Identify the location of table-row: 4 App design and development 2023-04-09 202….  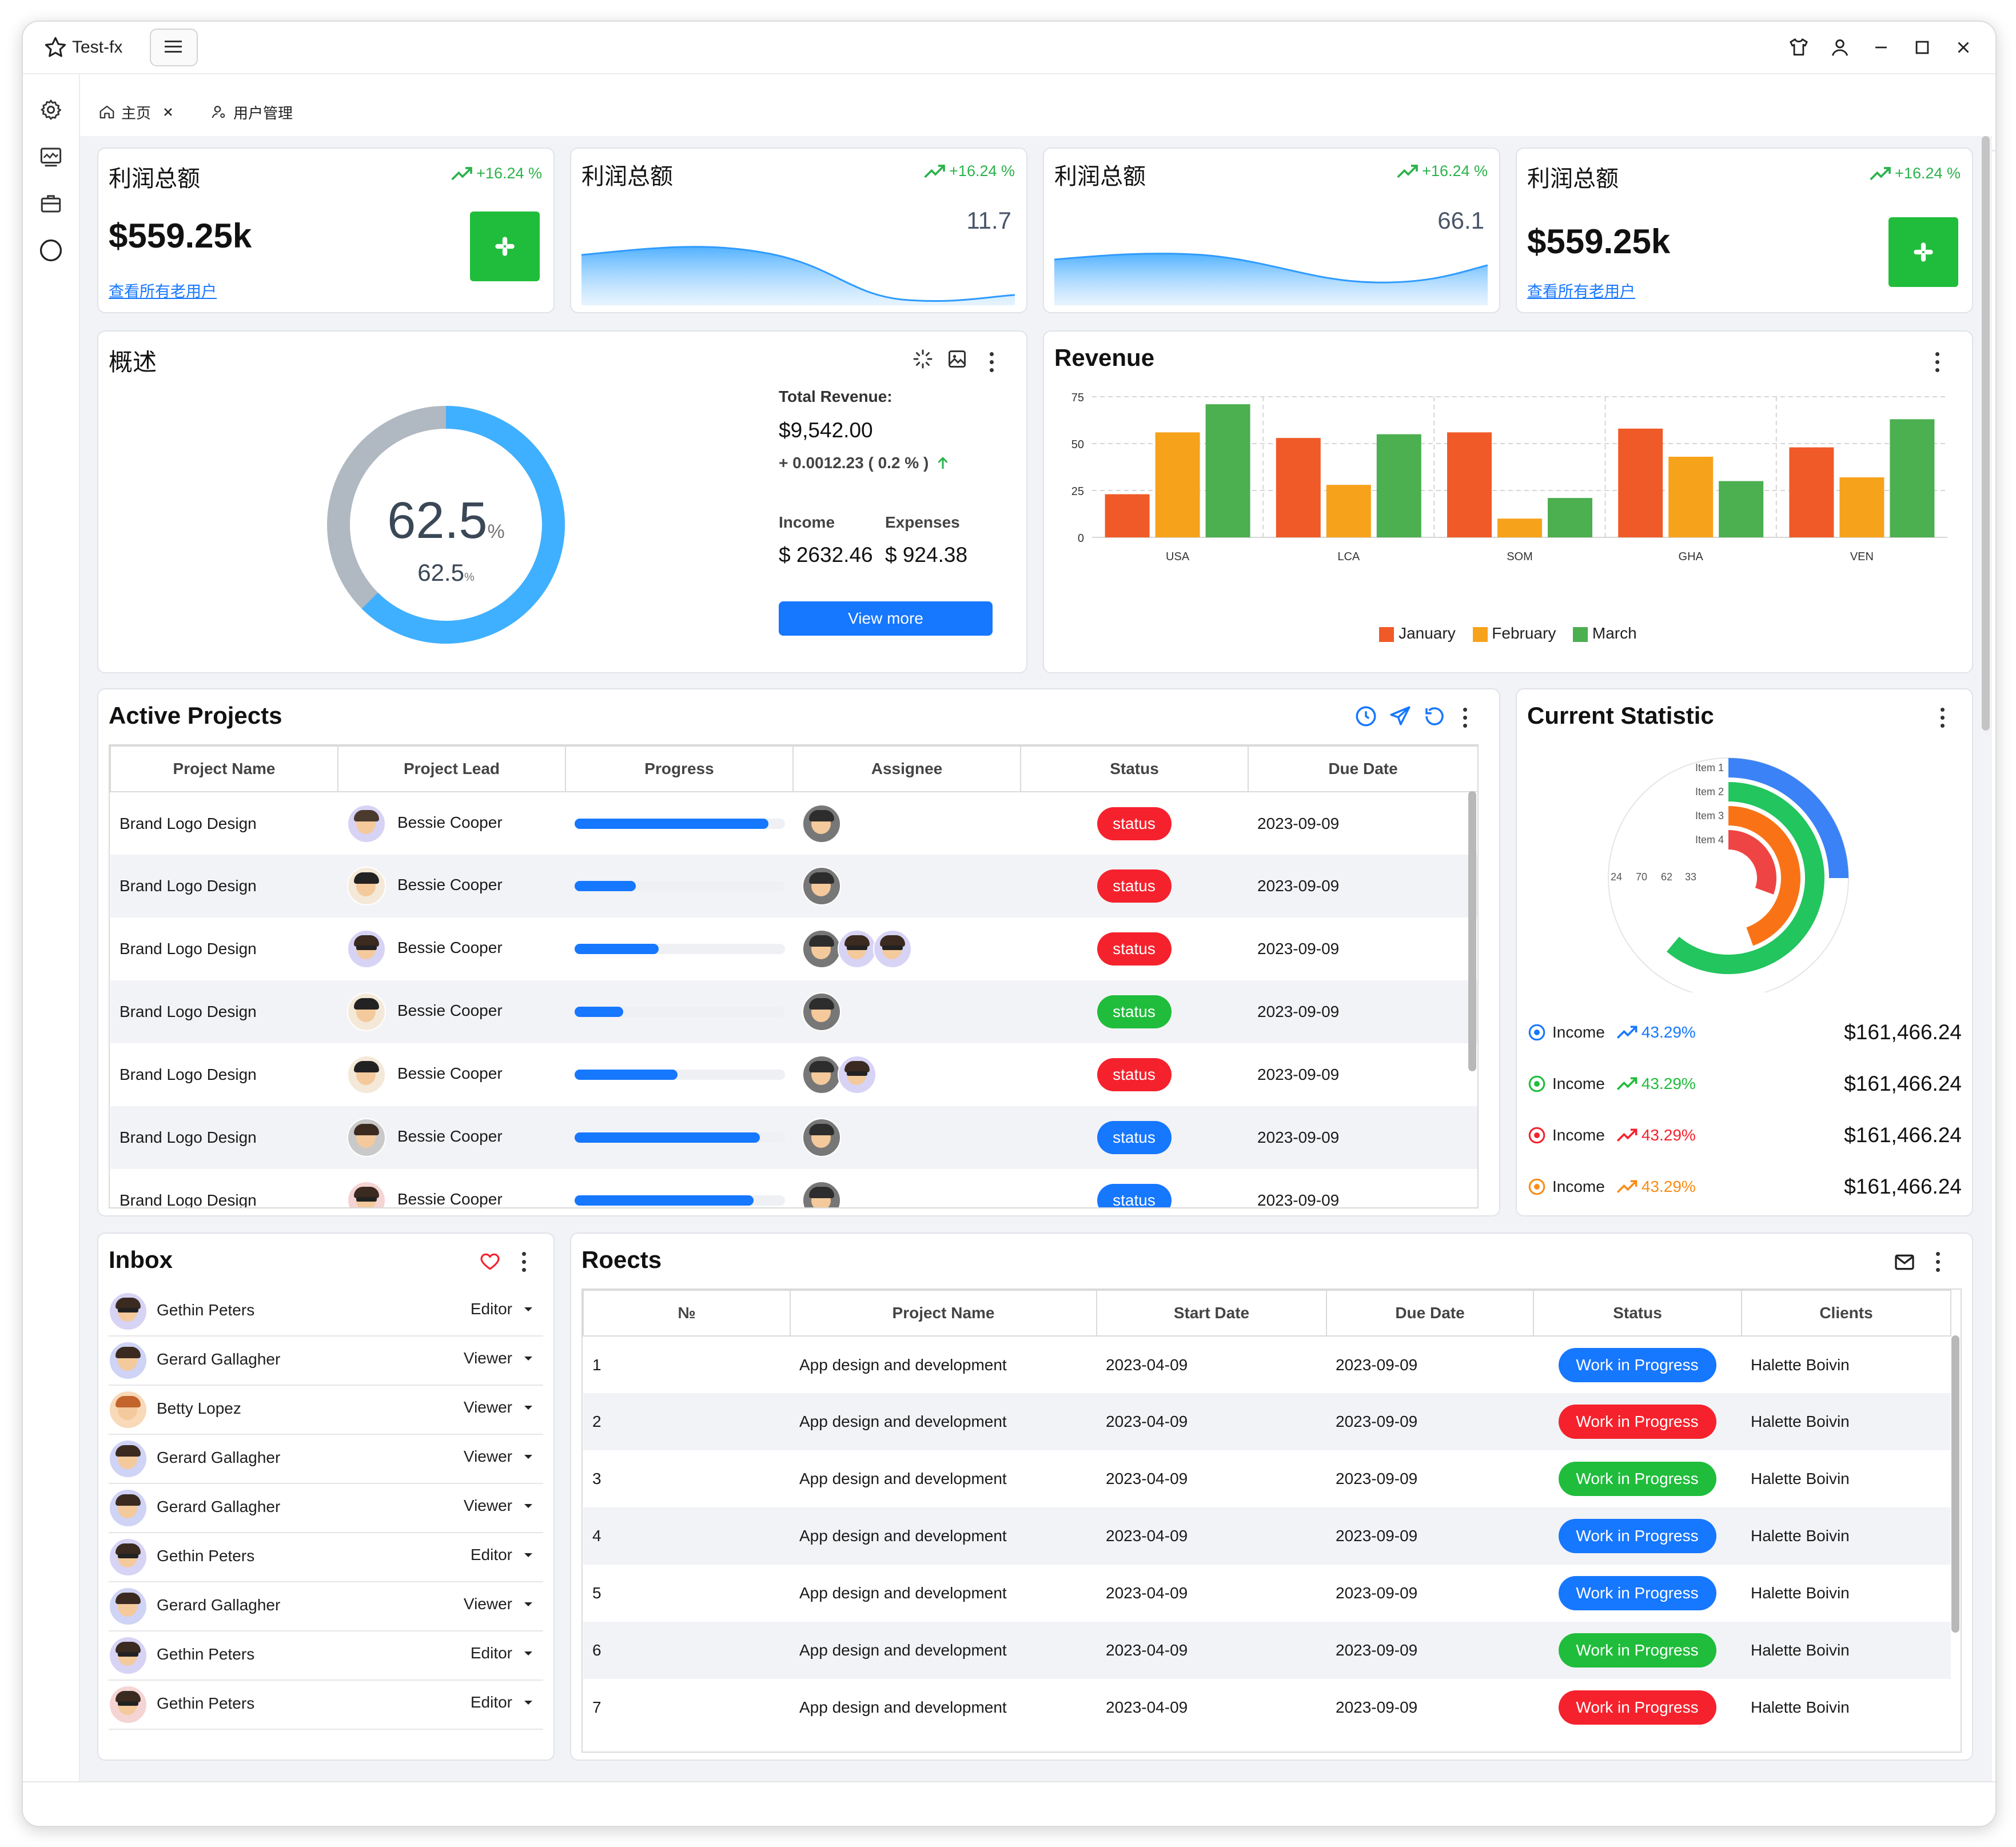
(1267, 1536).